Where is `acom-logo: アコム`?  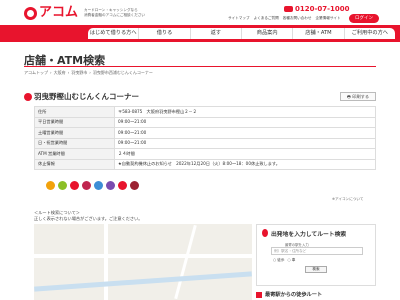
acom-logo: アコム is located at coordinates (51, 13).